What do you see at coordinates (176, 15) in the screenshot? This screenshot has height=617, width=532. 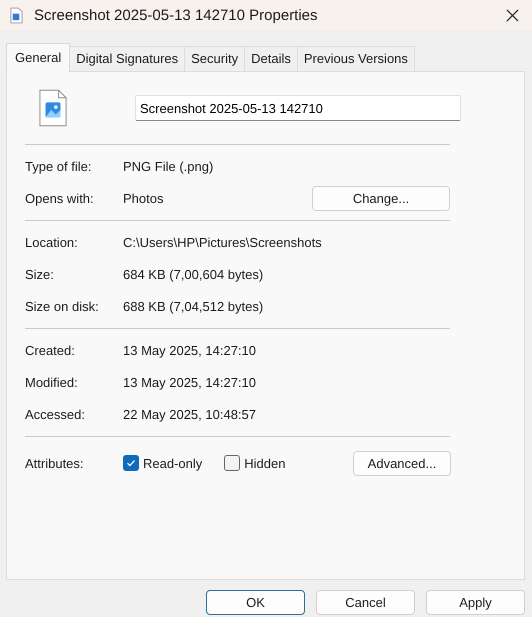 I see `window-title: Screenshot 2025-05-13 142710 Properties` at bounding box center [176, 15].